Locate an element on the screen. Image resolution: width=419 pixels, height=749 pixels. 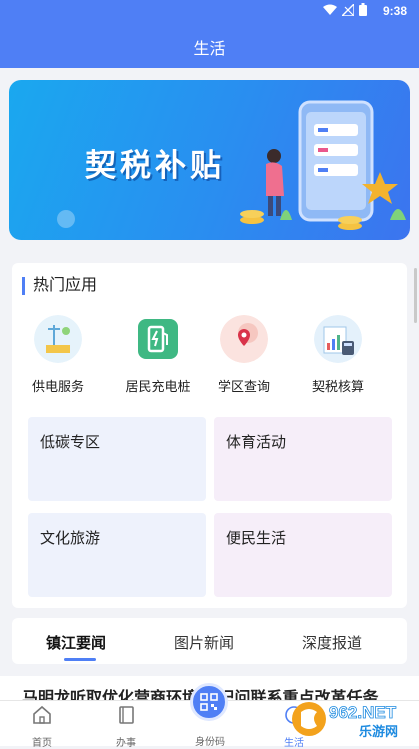
tile-sports: 体育活动 is located at coordinates (303, 459).